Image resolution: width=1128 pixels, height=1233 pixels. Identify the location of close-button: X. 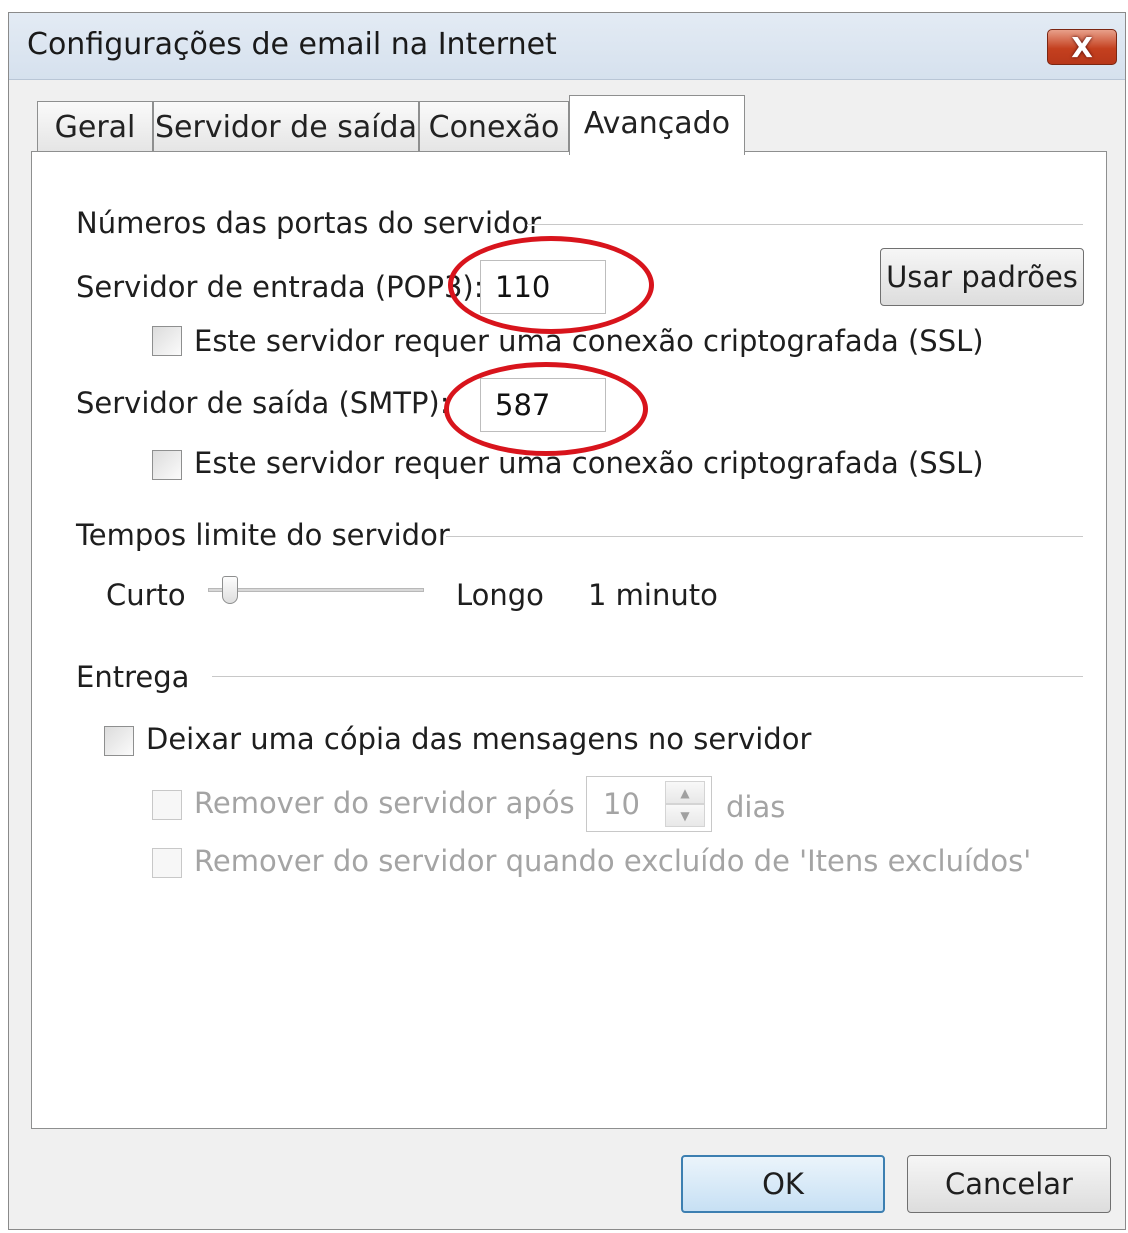
(1082, 47).